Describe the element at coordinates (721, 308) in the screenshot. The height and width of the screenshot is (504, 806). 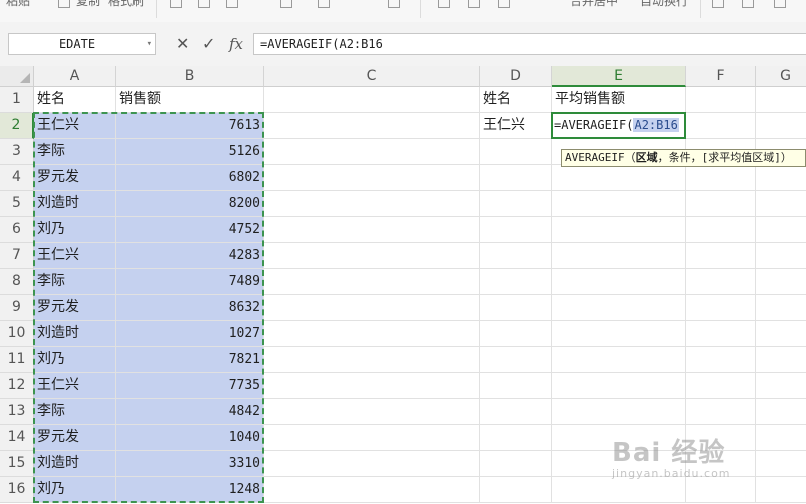
I see `cell-f9` at that location.